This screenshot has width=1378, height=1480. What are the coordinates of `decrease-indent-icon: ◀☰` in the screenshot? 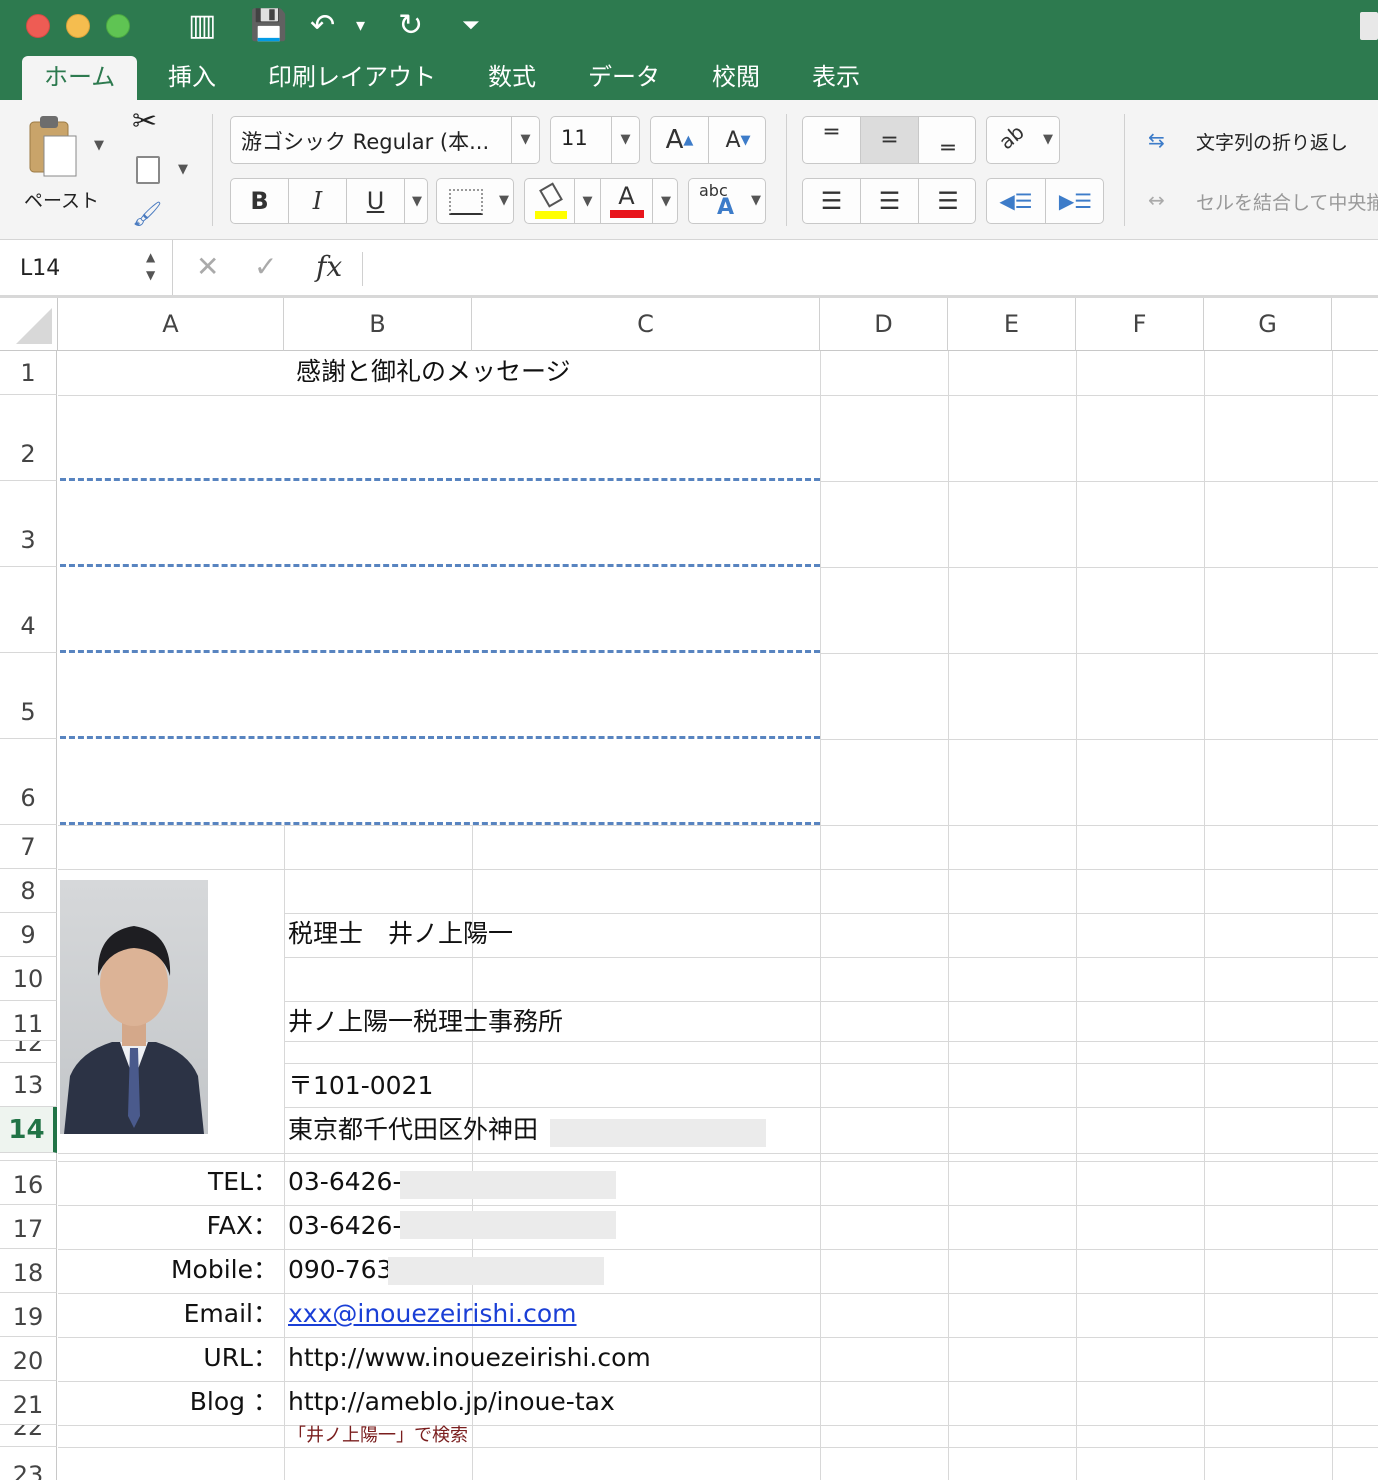 It's located at (1016, 201).